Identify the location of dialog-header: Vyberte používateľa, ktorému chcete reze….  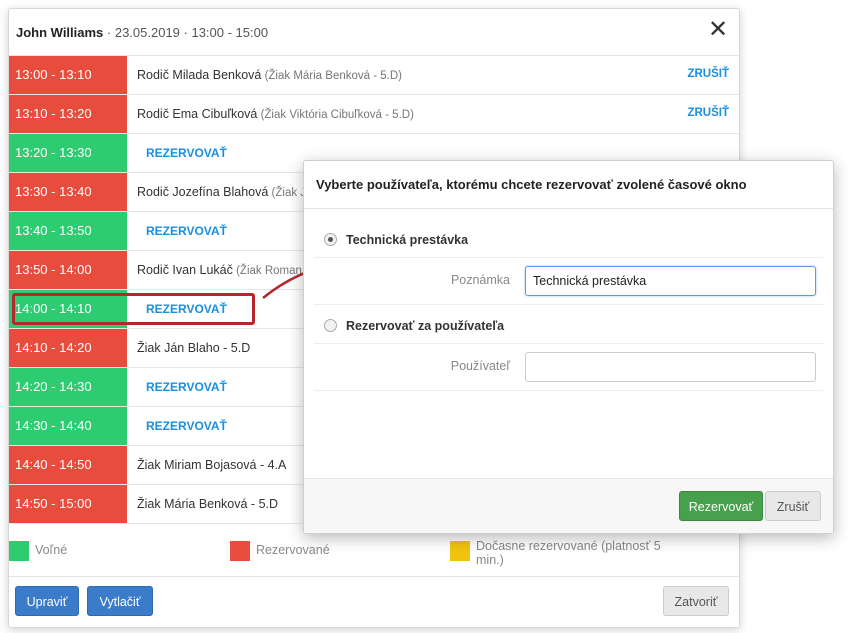
(568, 185).